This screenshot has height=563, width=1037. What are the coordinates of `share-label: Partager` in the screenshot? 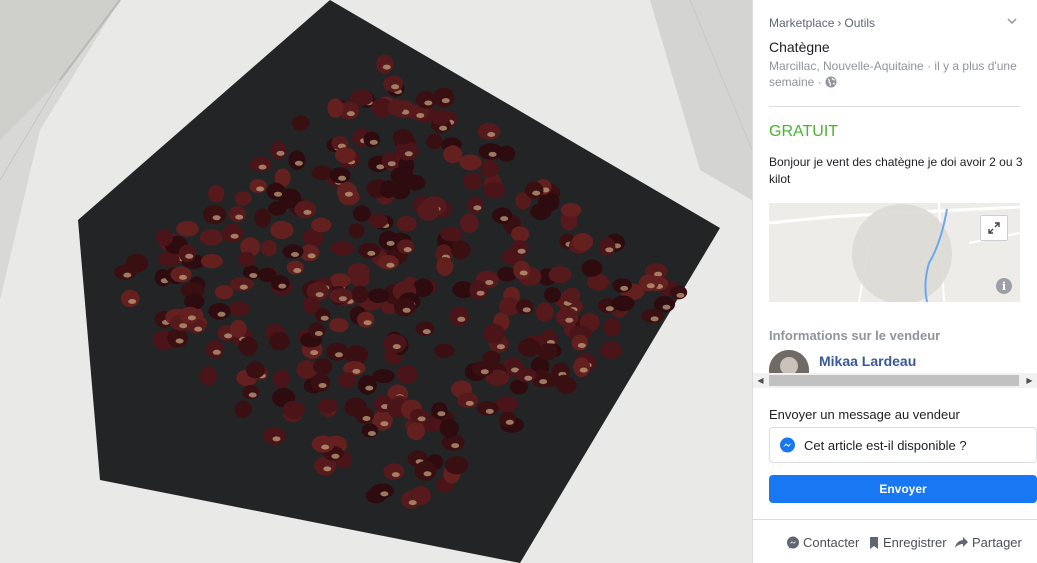 It's located at (997, 542).